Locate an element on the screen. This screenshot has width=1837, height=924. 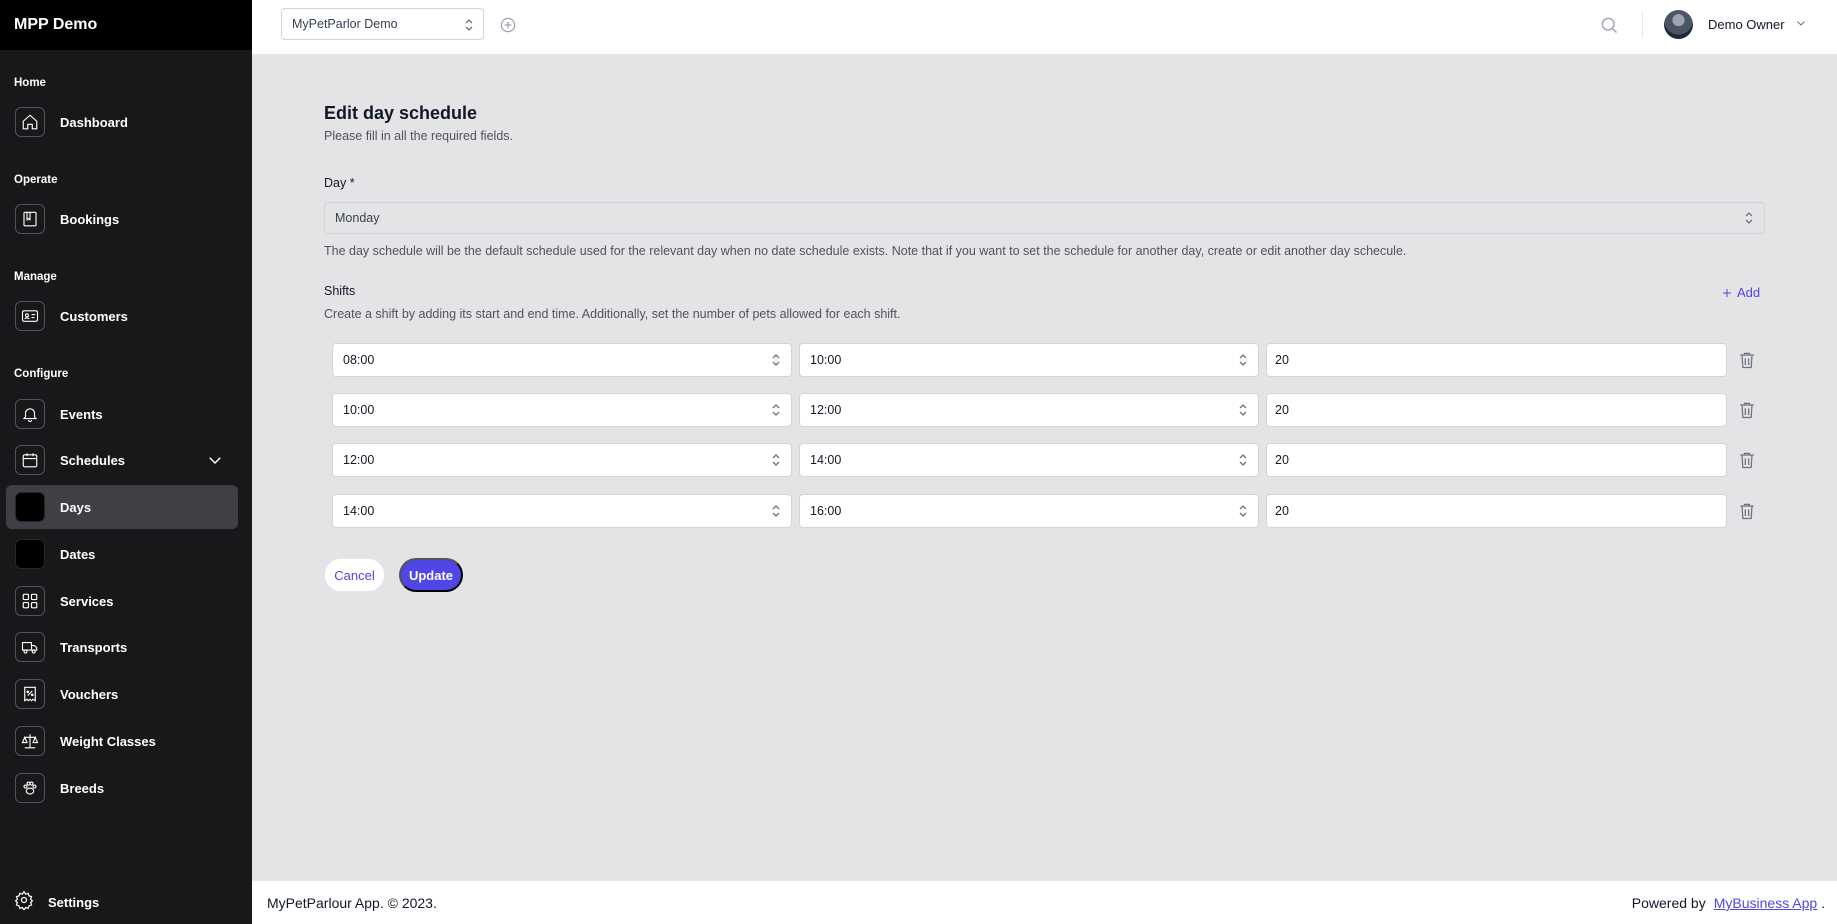
sidebar-item-dates: Dates is located at coordinates (122, 554).